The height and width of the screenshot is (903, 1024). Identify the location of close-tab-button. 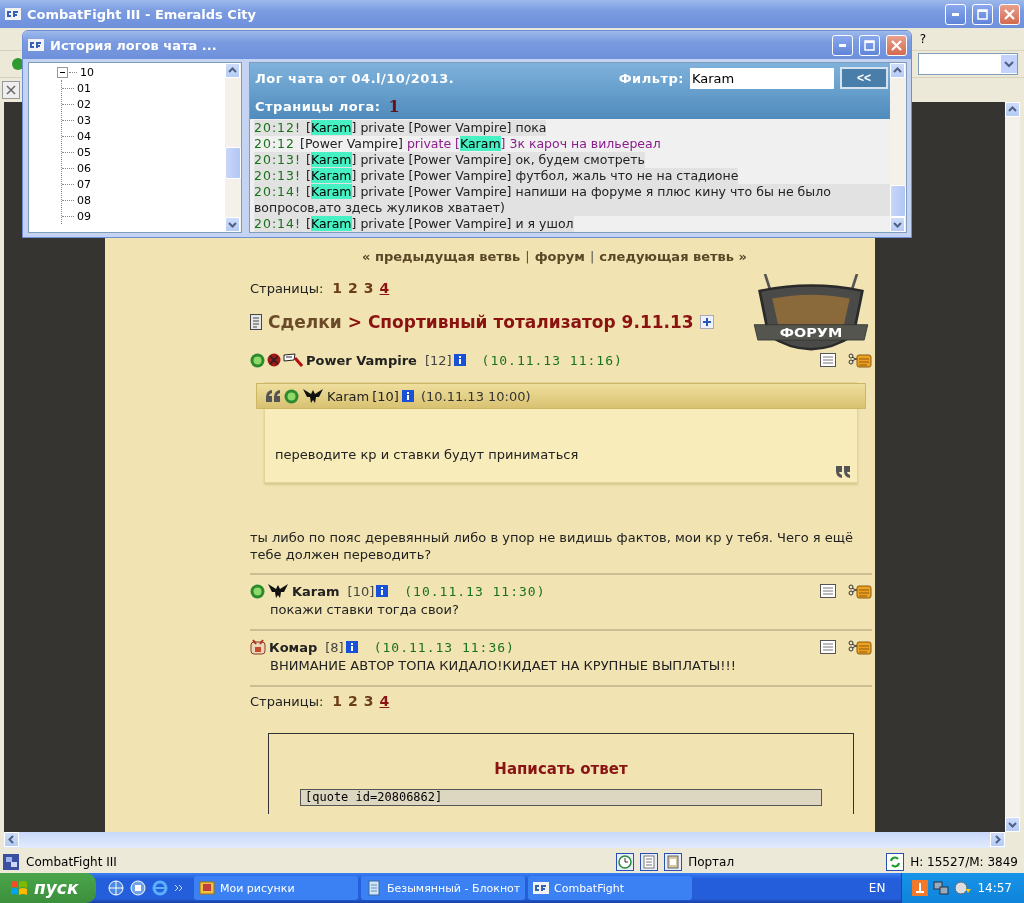
(11, 90).